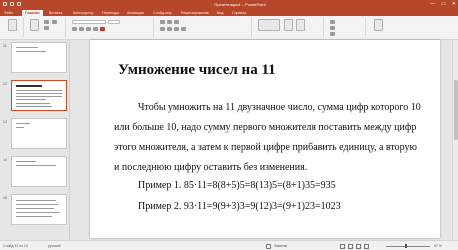 The image size is (458, 250). Describe the element at coordinates (5, 46) in the screenshot. I see `thumbnail-number: 11` at that location.